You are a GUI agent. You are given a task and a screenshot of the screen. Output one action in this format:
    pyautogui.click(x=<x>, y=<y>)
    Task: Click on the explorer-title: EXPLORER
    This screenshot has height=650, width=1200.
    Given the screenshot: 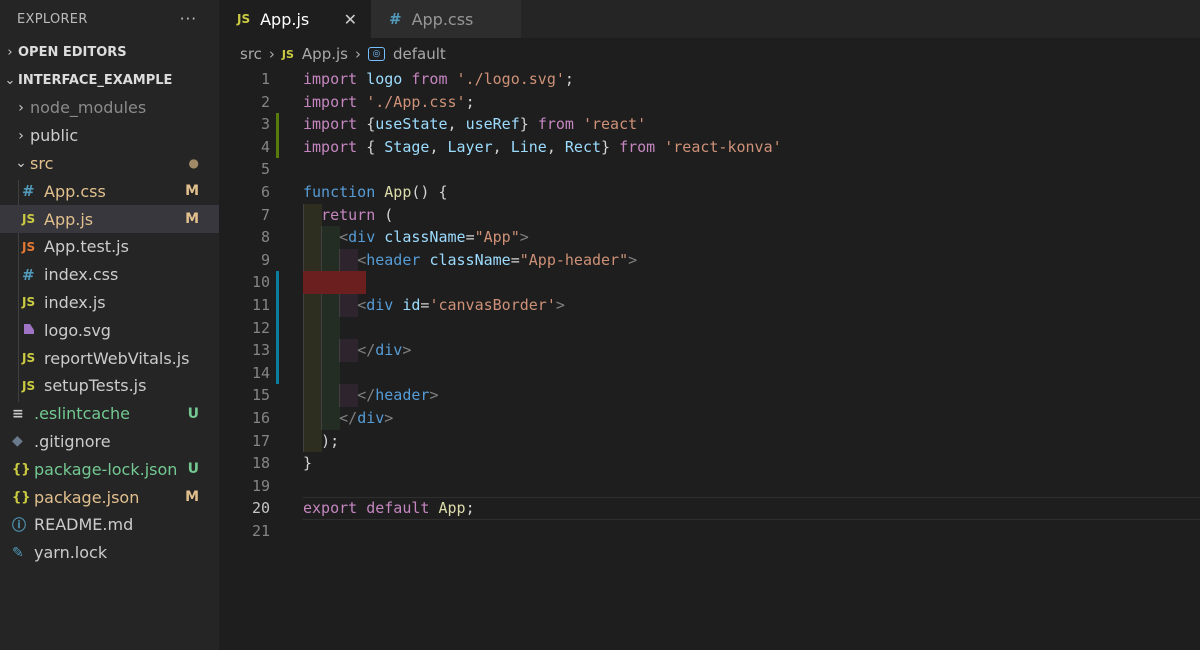 What is the action you would take?
    pyautogui.click(x=52, y=19)
    